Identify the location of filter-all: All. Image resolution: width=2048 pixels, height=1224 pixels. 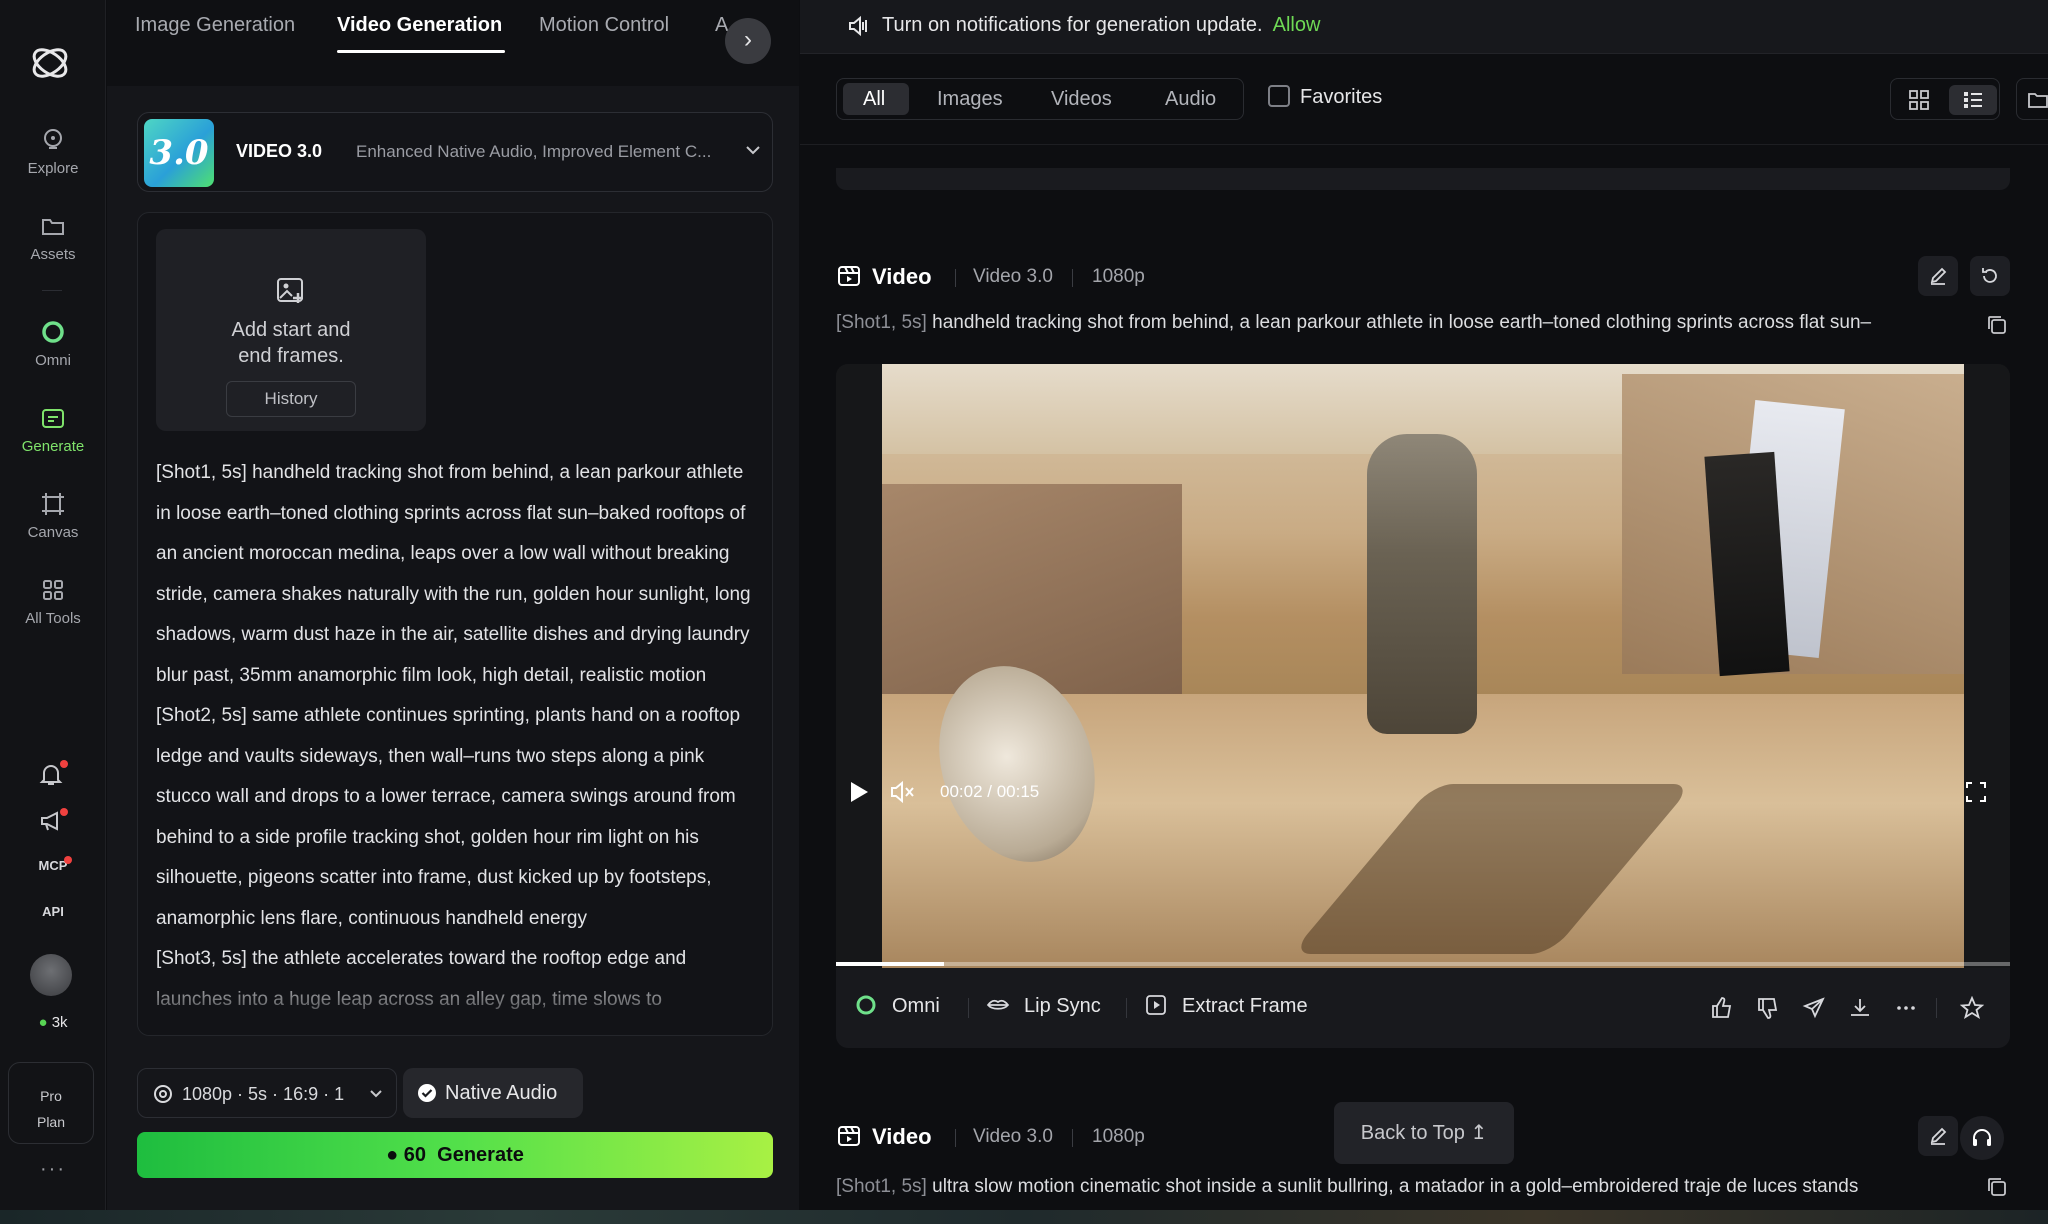
(874, 99).